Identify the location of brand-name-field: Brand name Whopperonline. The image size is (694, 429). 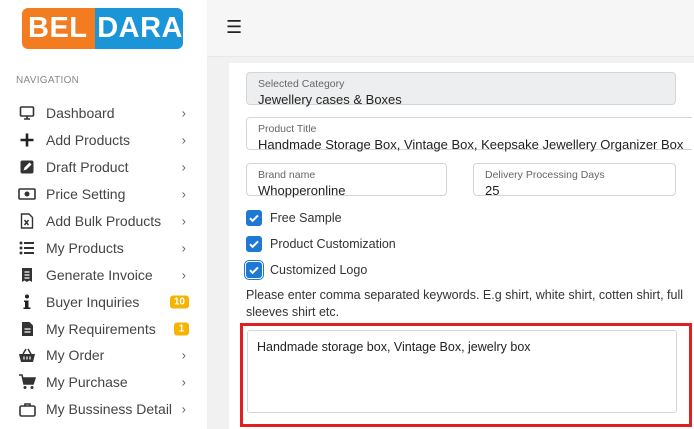
(346, 180).